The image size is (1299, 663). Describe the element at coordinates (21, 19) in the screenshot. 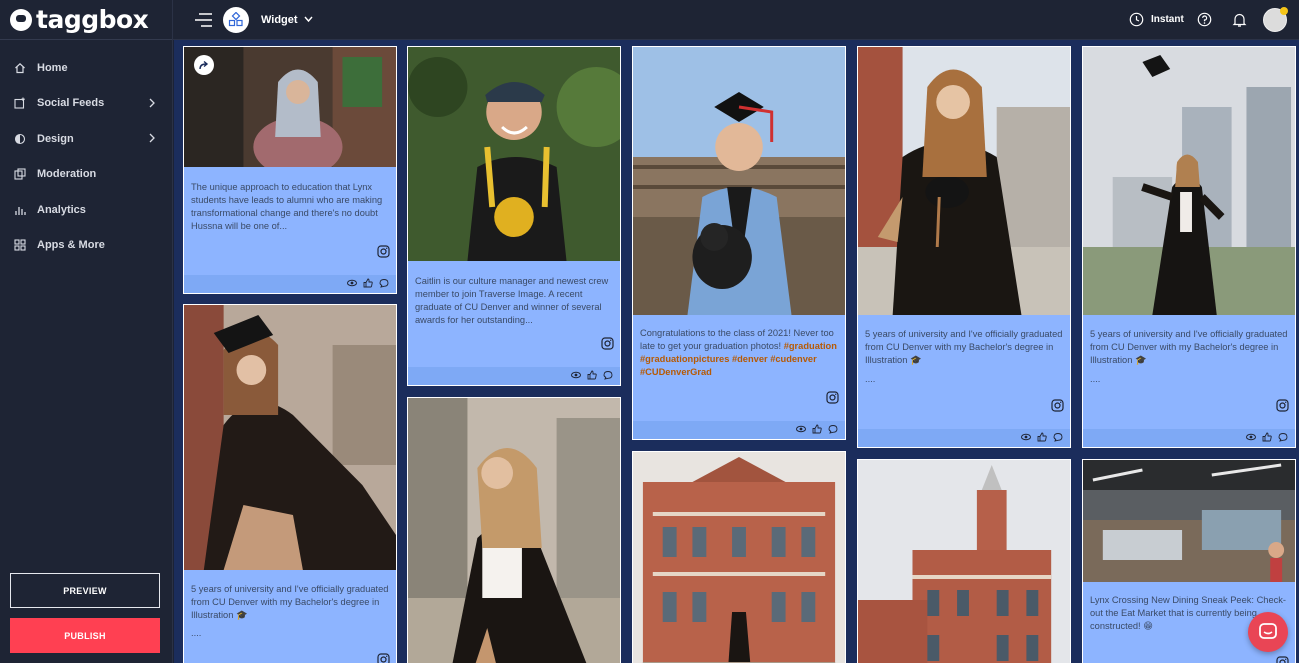

I see `taggbox-logo-icon` at that location.